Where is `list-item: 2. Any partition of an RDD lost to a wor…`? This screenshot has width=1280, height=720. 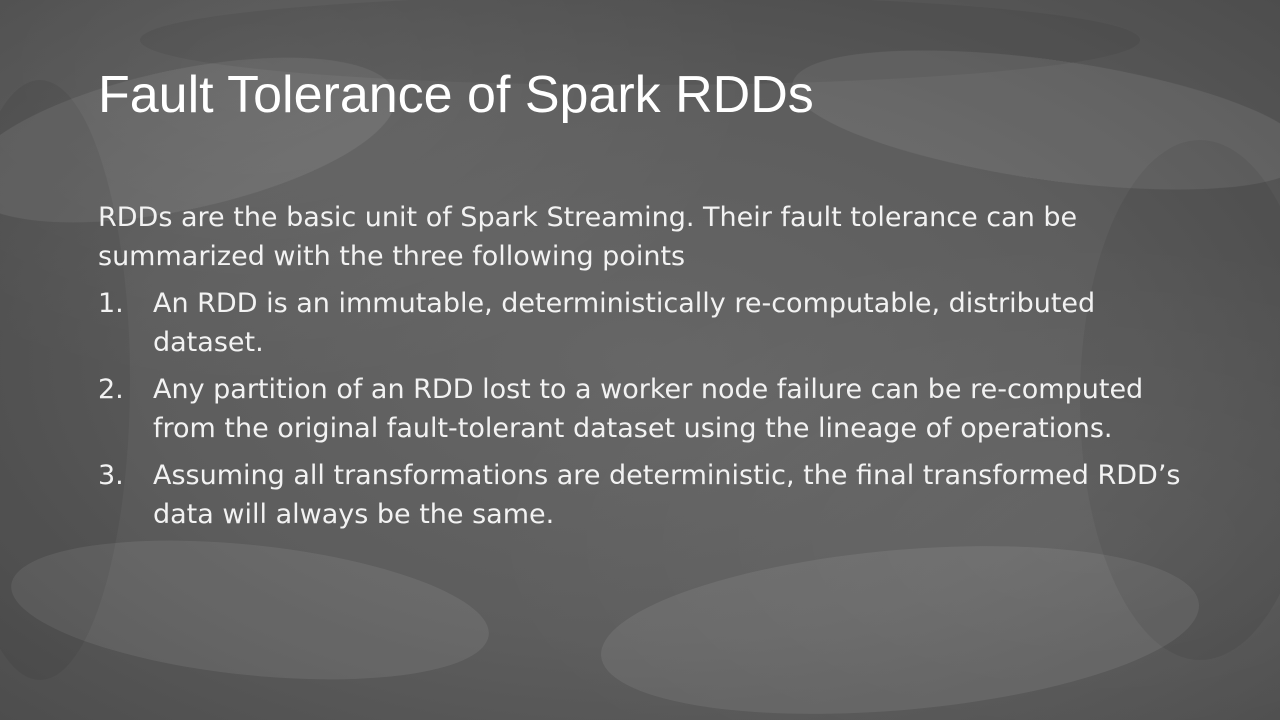 list-item: 2. Any partition of an RDD lost to a wor… is located at coordinates (648, 409).